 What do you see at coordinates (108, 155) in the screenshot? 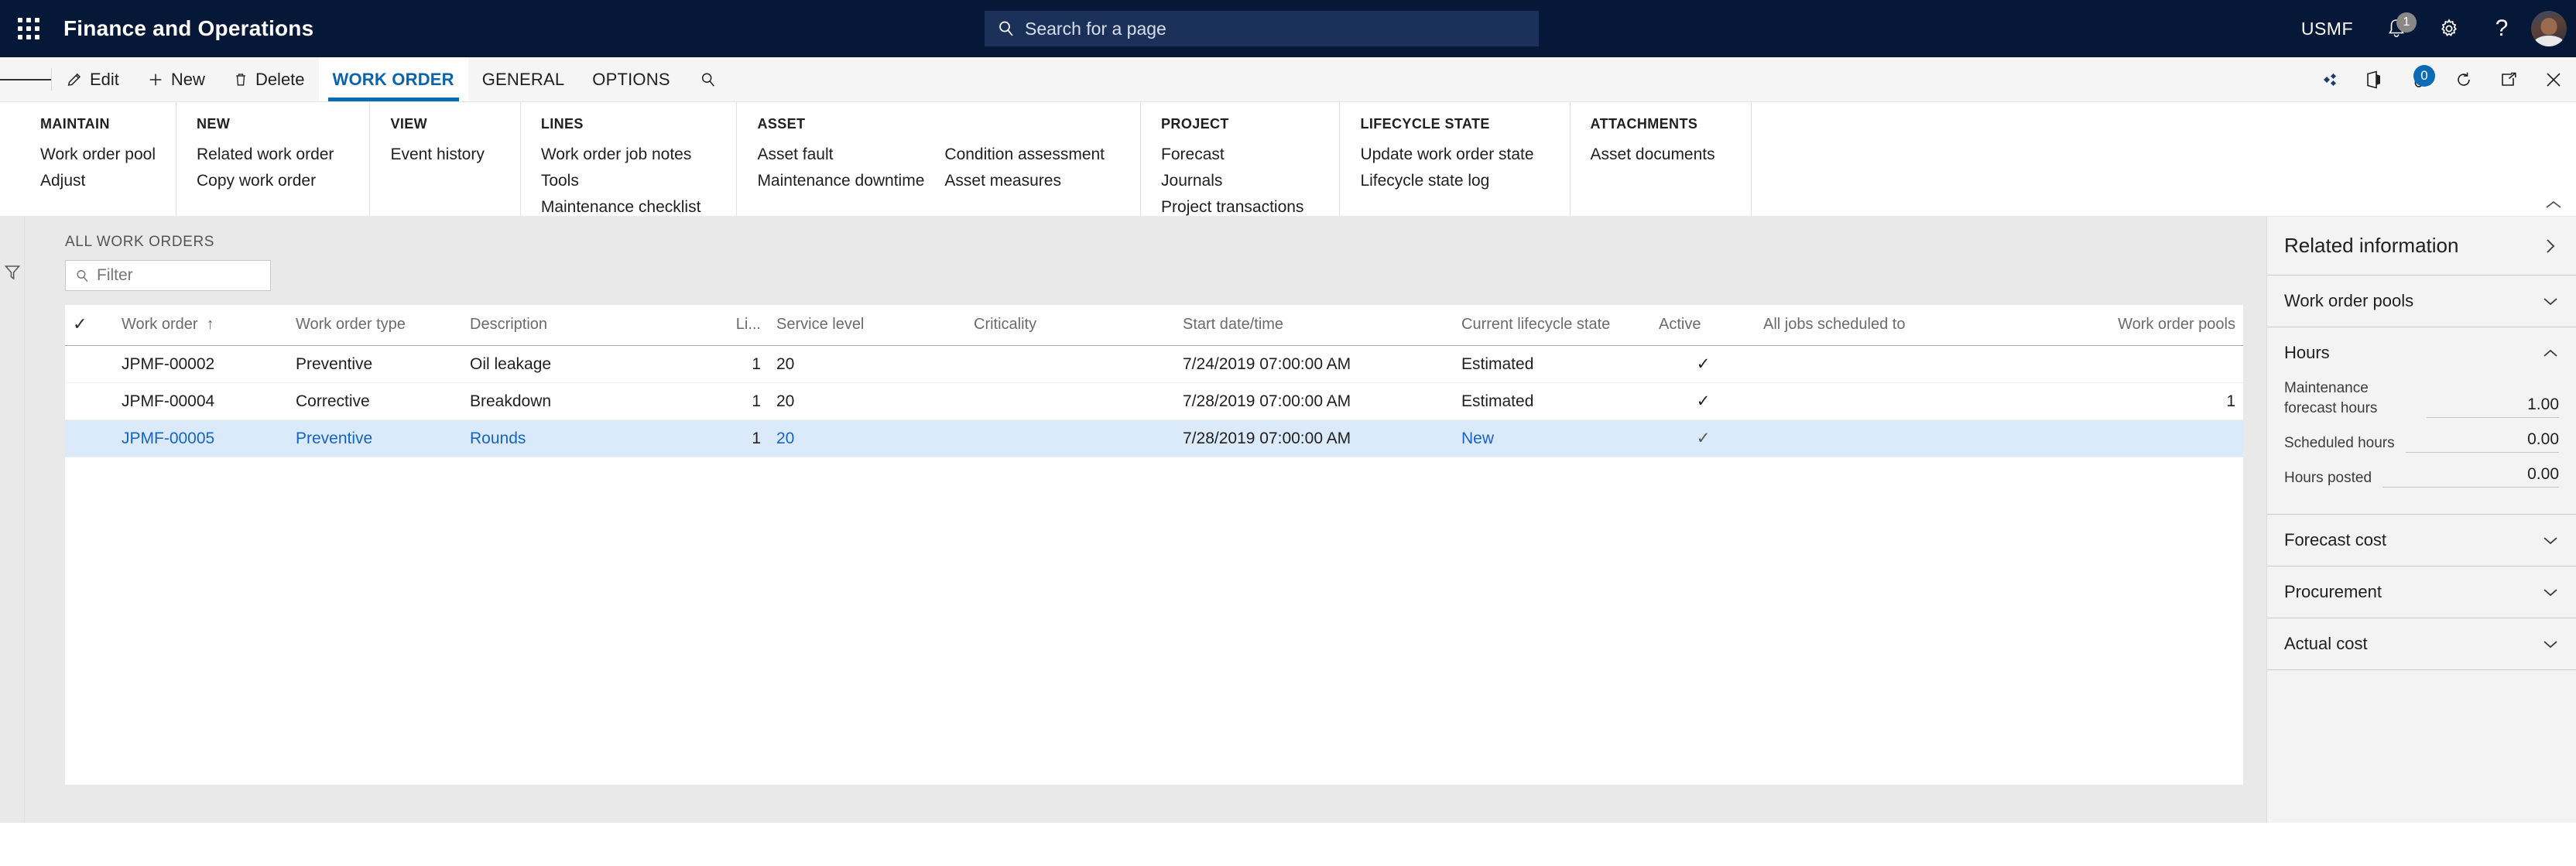
I see `ribbon-item-work-order-pool: Work order pool` at bounding box center [108, 155].